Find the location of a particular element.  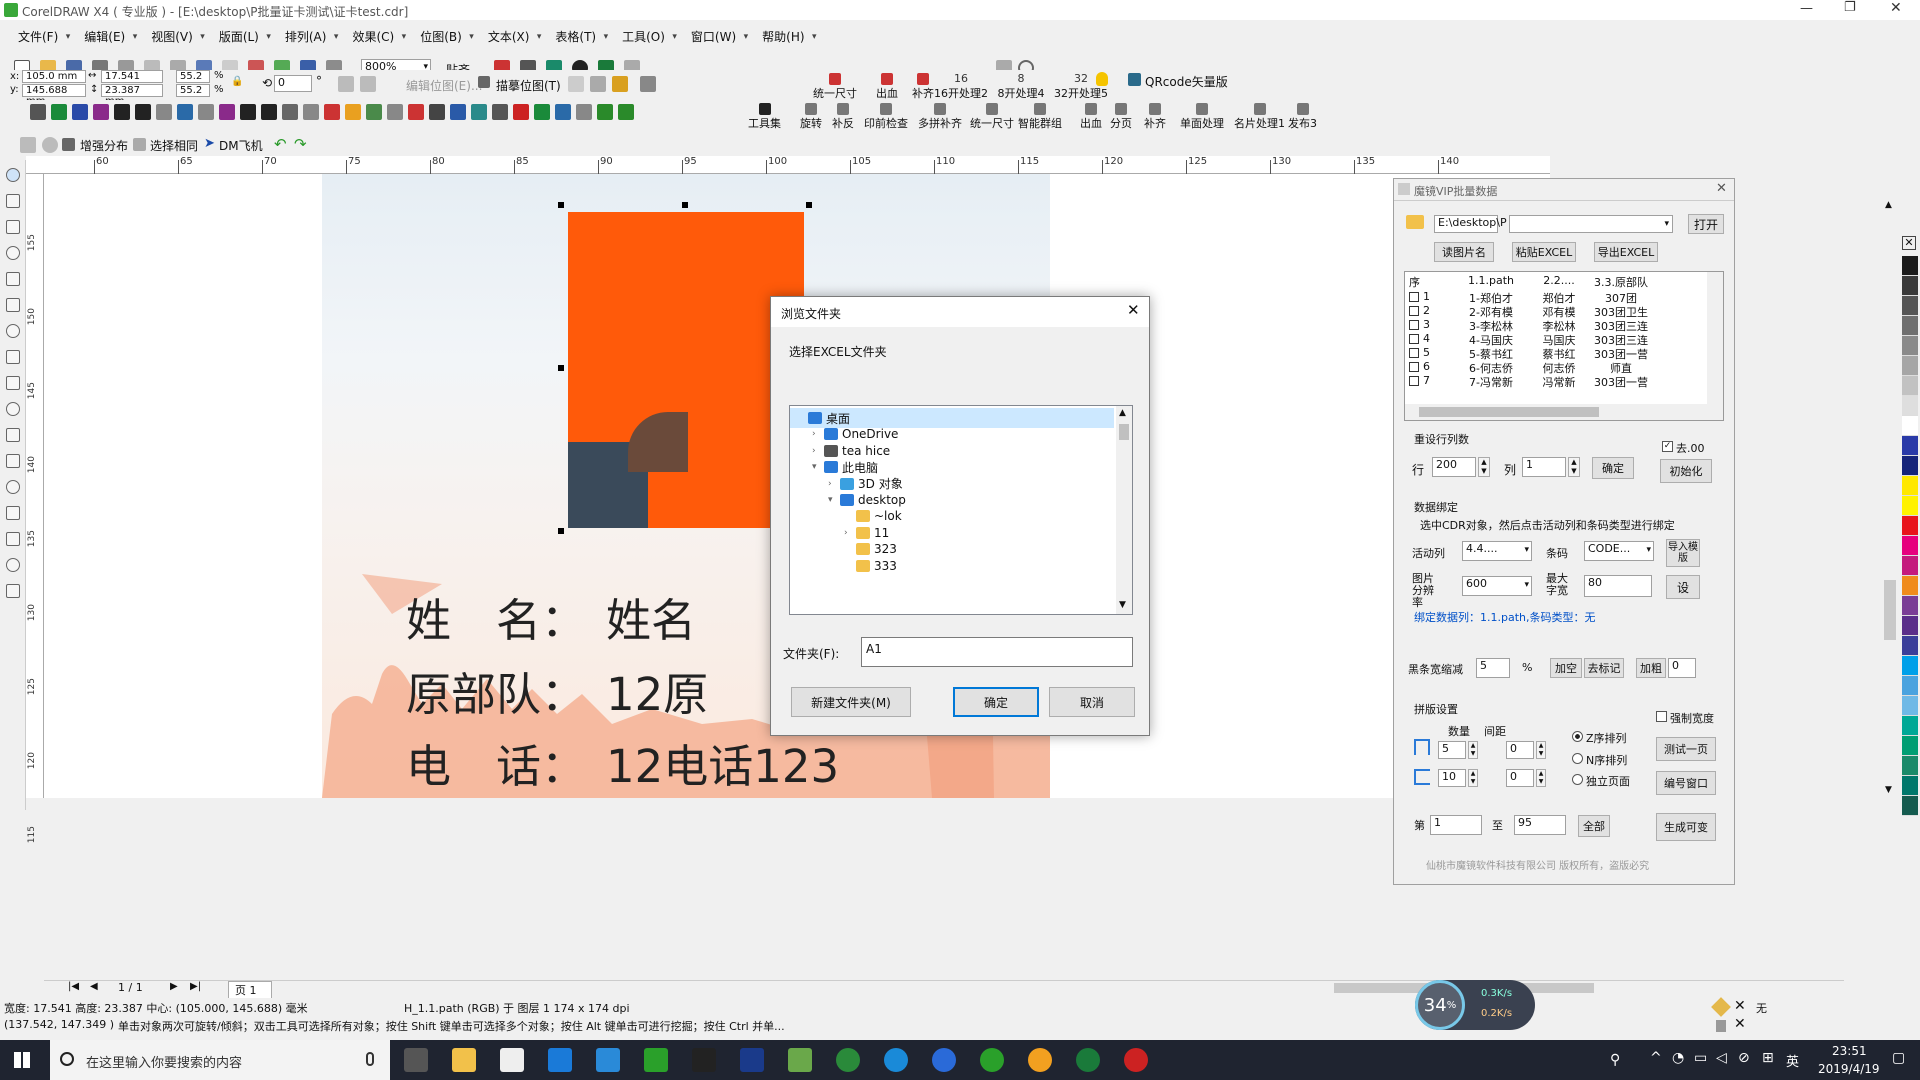

gap2-spinner: ▲ ▼ is located at coordinates (1541, 778).